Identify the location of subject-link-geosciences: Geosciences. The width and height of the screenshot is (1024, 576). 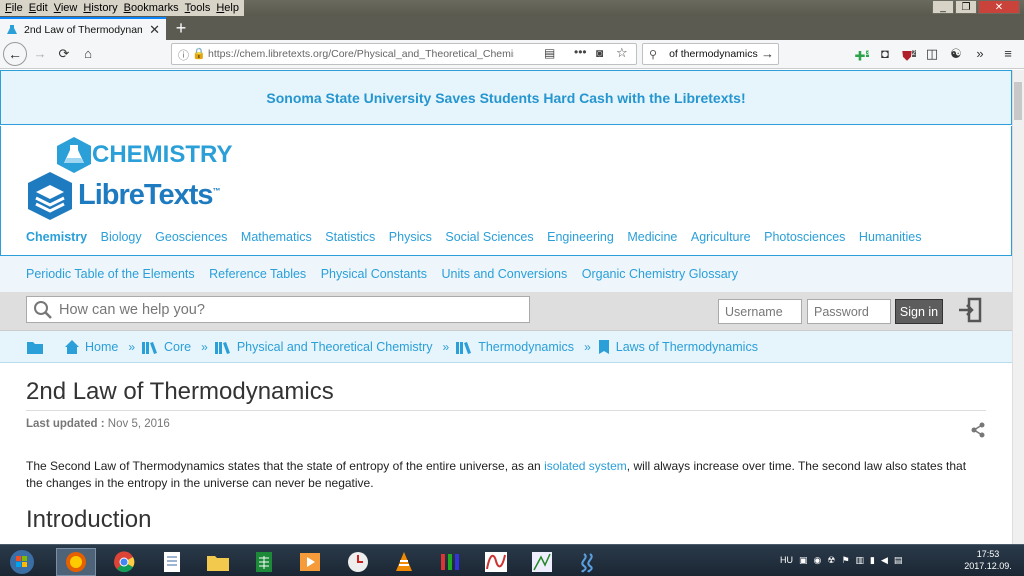
(191, 237).